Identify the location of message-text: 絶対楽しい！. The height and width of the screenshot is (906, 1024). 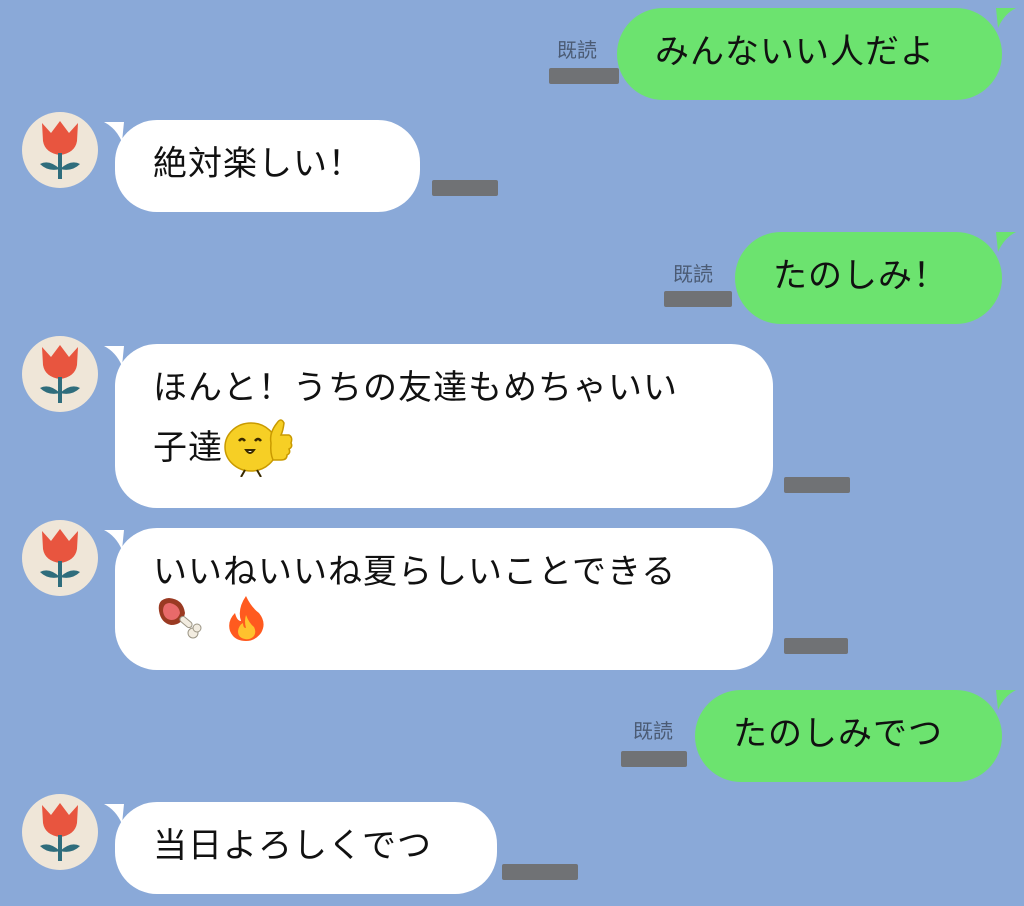
(258, 164).